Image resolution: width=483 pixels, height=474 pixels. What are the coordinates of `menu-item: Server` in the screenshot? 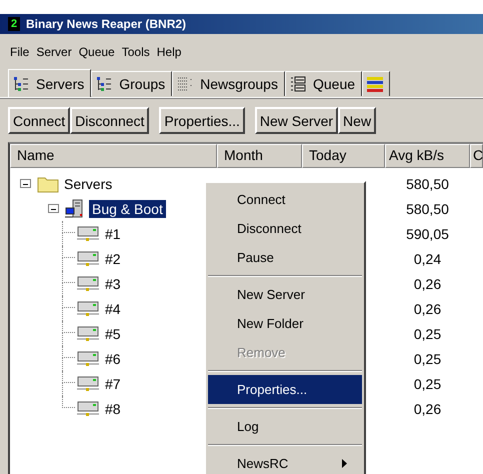 It's located at (54, 51).